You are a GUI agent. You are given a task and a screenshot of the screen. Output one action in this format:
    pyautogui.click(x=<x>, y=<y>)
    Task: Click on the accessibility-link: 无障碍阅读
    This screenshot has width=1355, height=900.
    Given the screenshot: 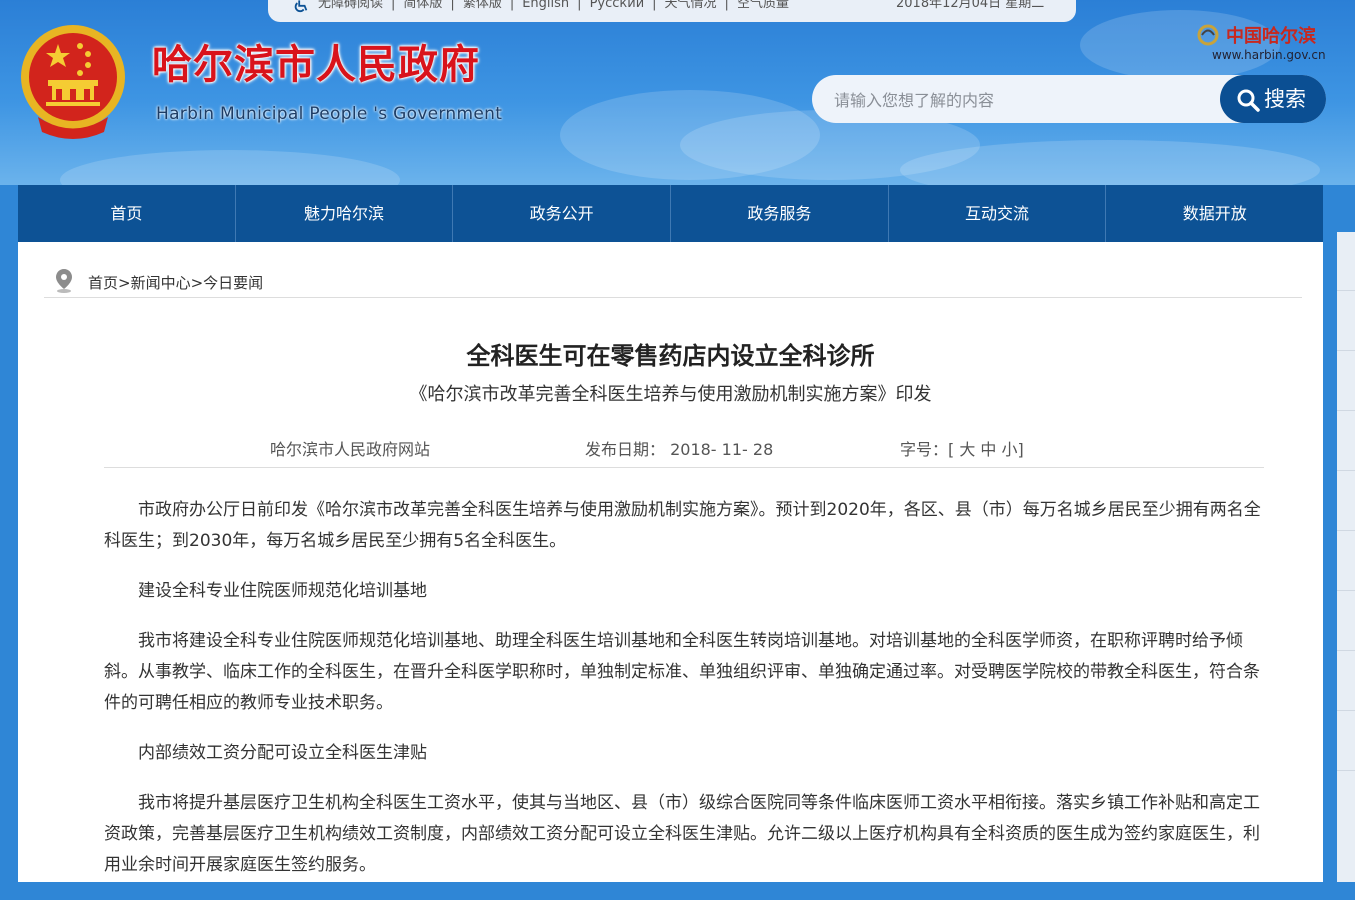 What is the action you would take?
    pyautogui.click(x=350, y=5)
    